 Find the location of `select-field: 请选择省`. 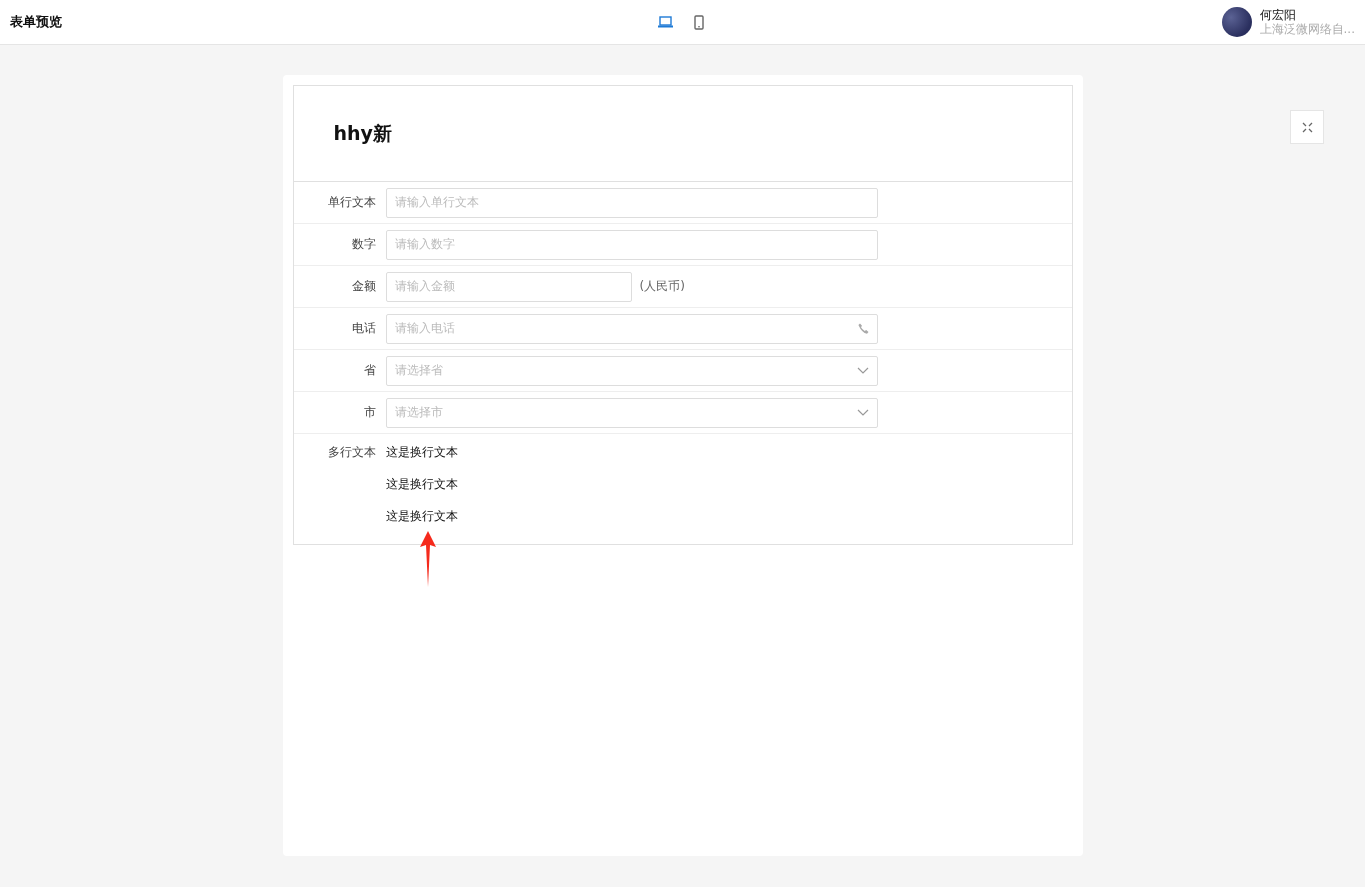

select-field: 请选择省 is located at coordinates (631, 370).